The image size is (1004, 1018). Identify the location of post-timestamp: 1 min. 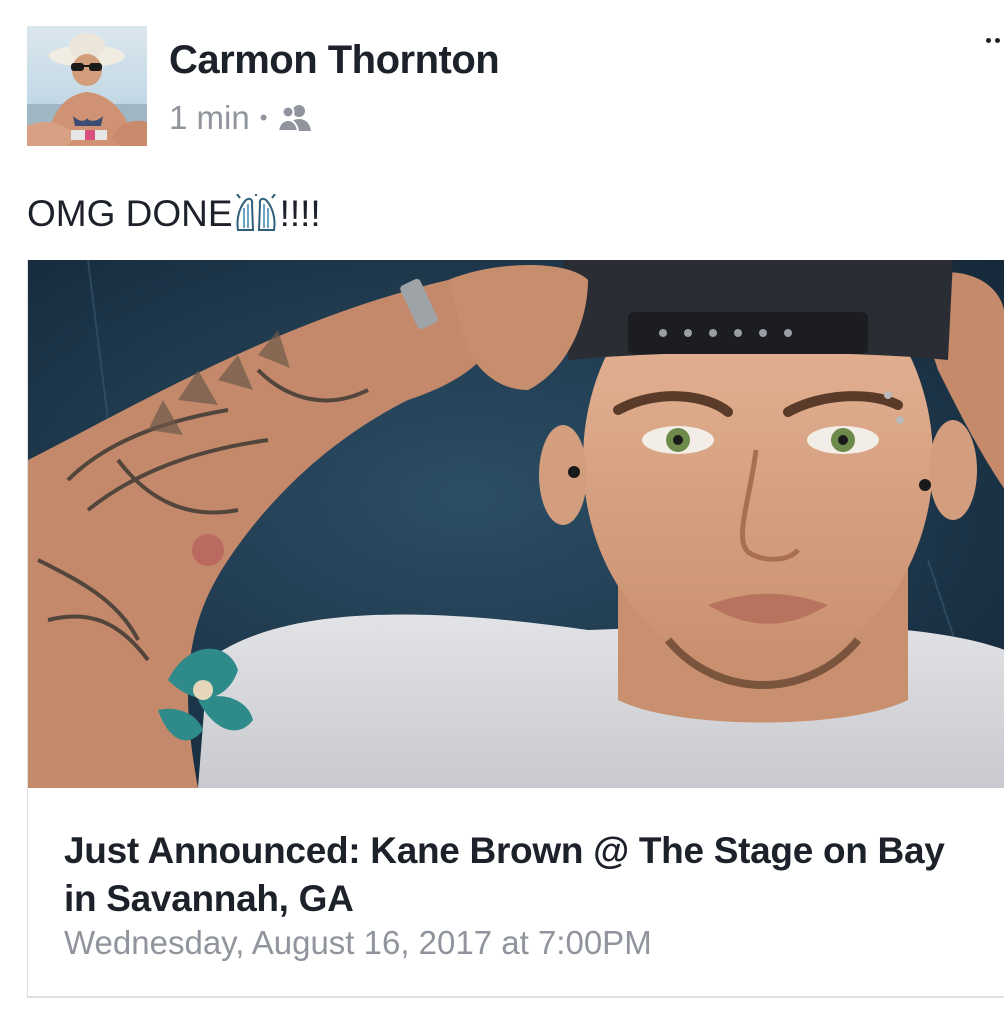
(209, 118).